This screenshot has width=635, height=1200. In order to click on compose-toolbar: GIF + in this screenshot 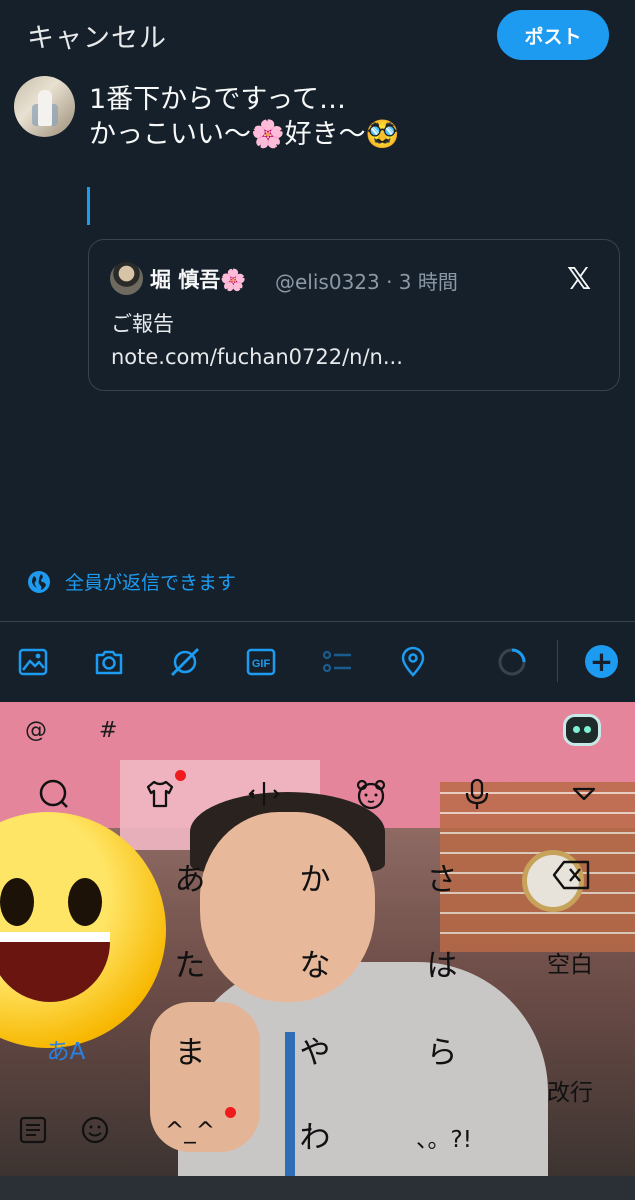, I will do `click(317, 662)`.